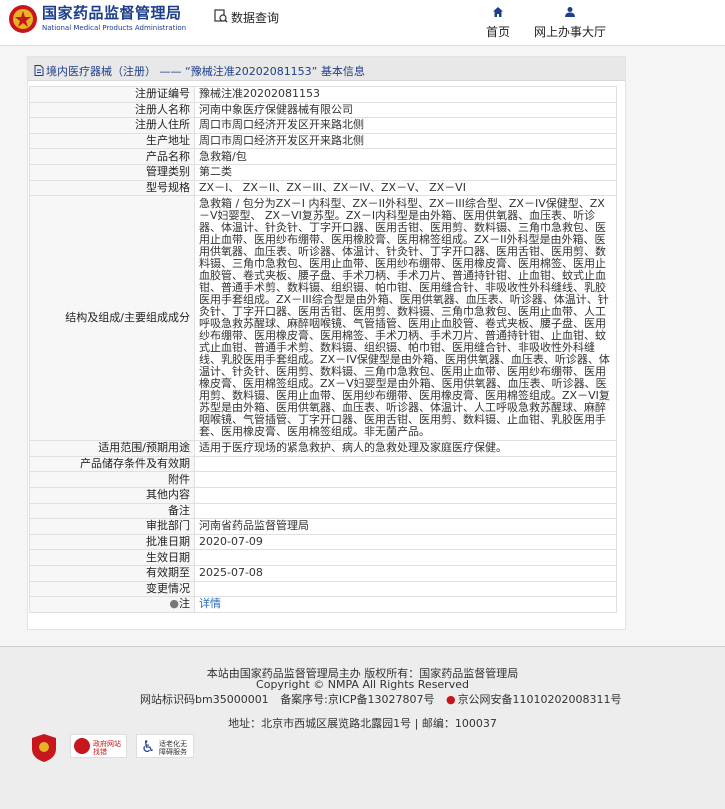 The height and width of the screenshot is (809, 725). I want to click on accessibility-text: 适老化无障碍服务, so click(173, 748).